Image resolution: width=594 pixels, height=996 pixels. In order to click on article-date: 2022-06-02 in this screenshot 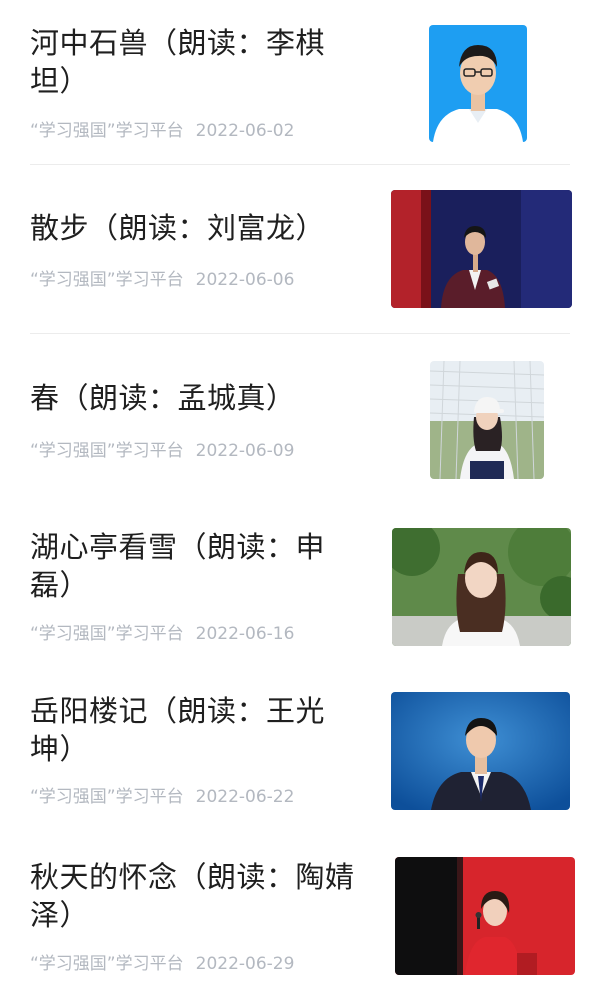, I will do `click(245, 131)`.